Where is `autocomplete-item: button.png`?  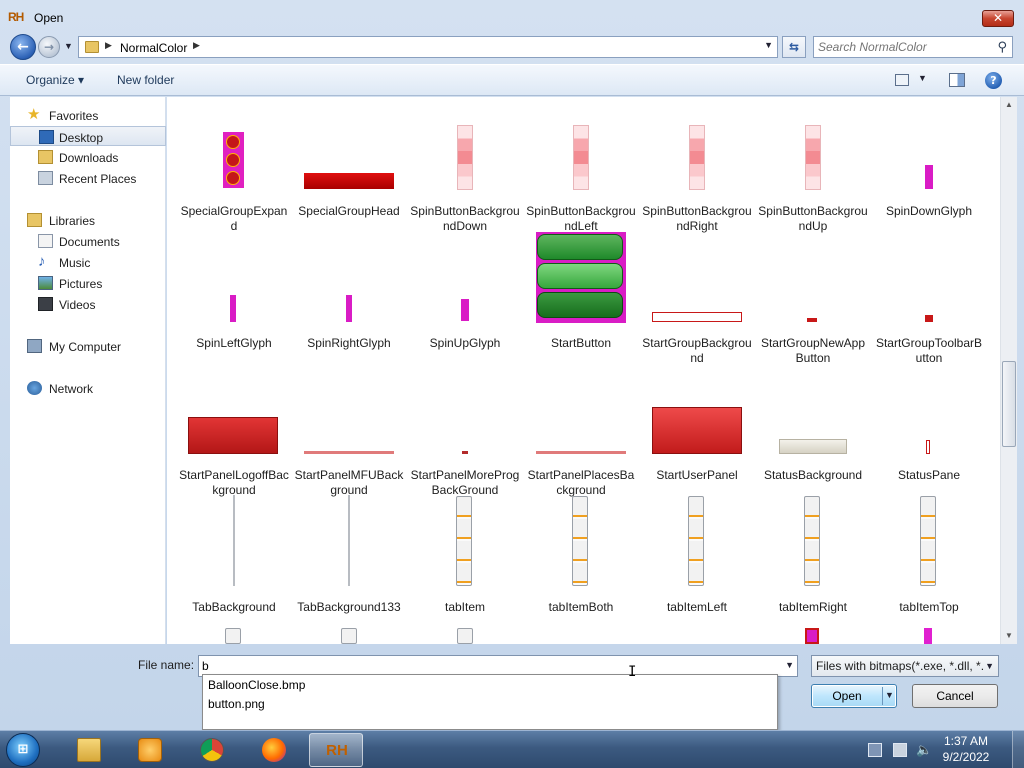 autocomplete-item: button.png is located at coordinates (236, 704).